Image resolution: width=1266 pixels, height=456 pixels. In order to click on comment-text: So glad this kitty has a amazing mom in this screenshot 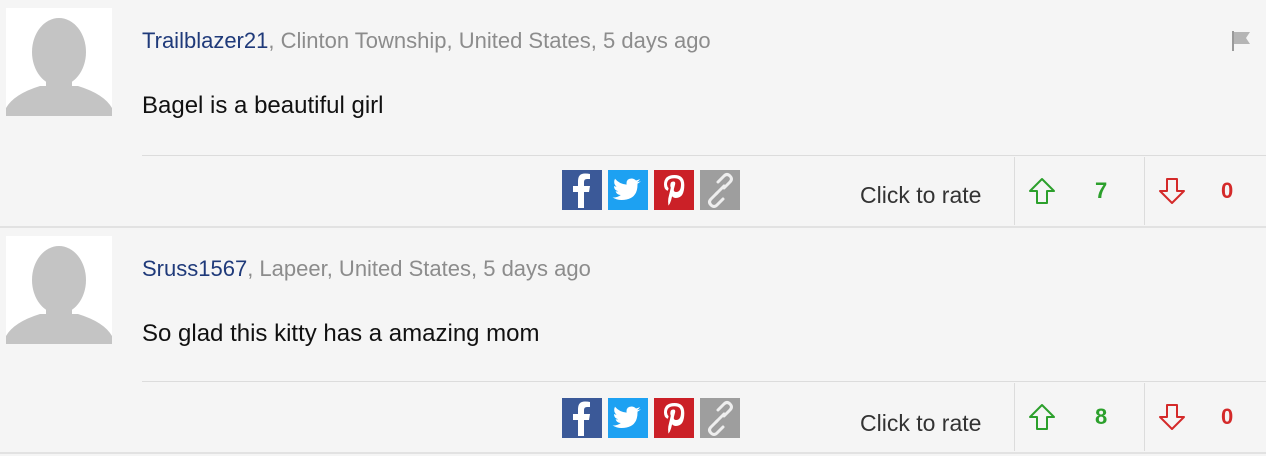, I will do `click(341, 333)`.